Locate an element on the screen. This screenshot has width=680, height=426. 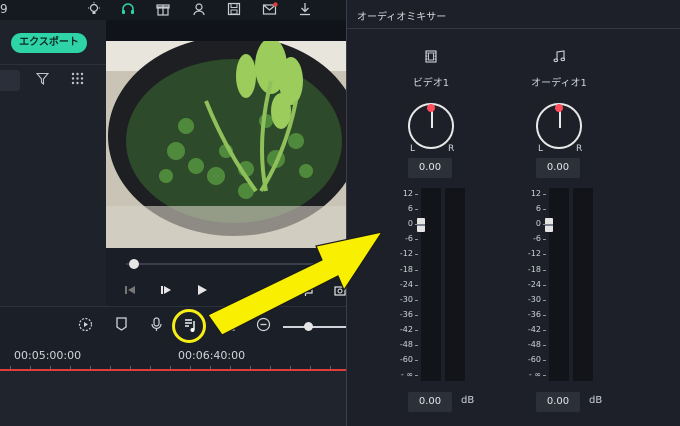
microphone-icon is located at coordinates (156, 326).